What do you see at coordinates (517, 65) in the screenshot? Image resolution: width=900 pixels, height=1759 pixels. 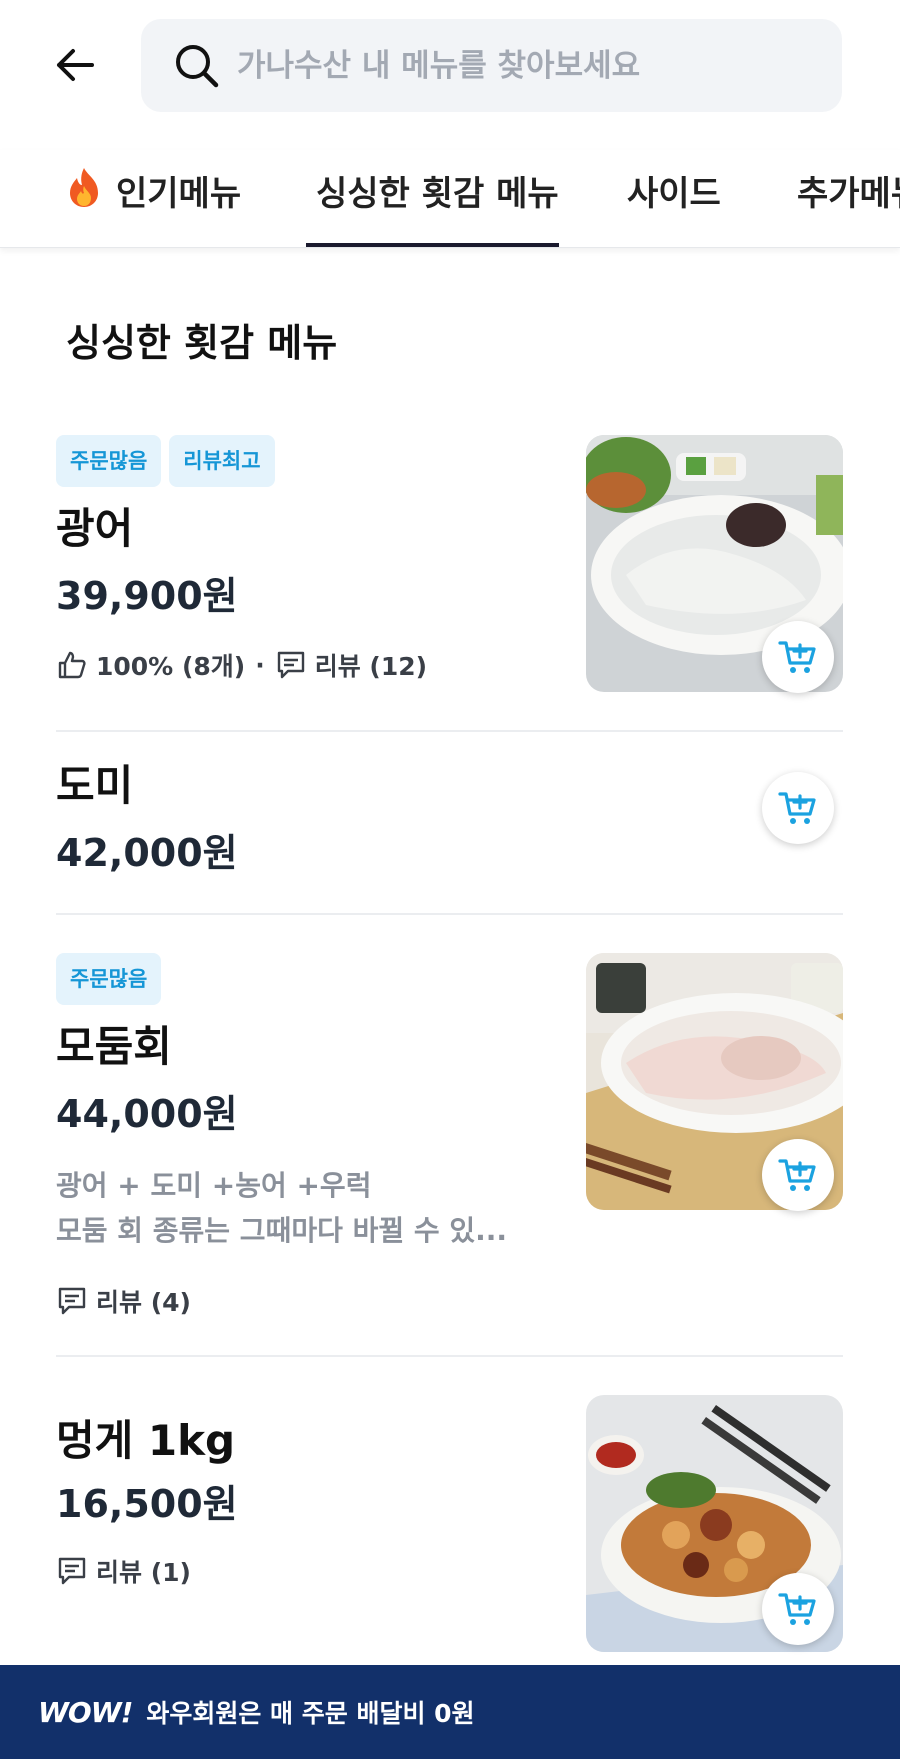 I see `search-input` at bounding box center [517, 65].